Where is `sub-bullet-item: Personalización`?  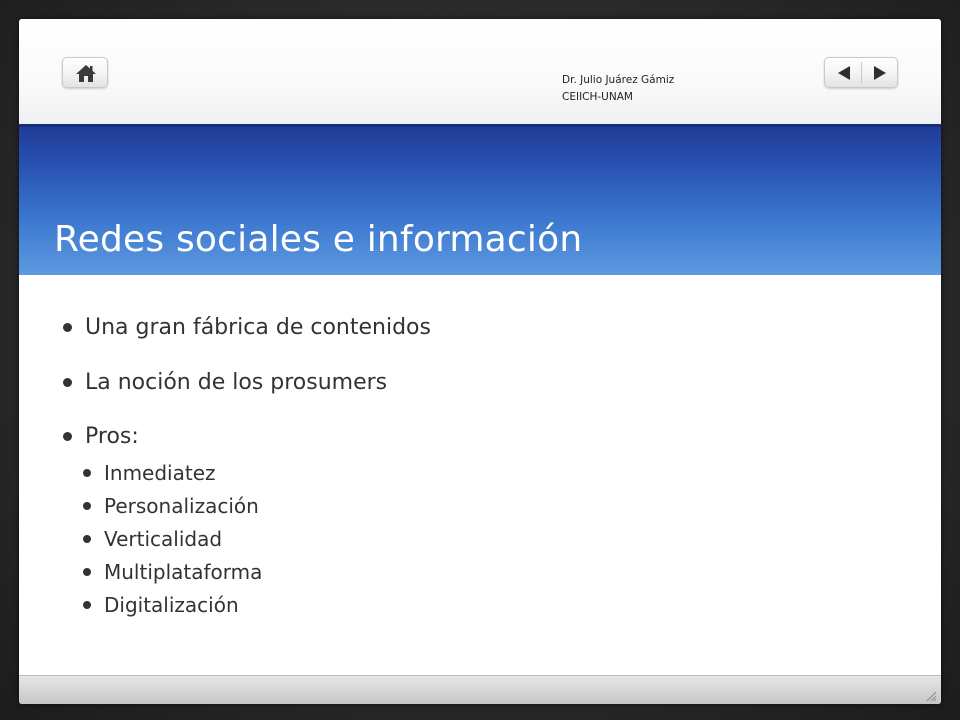 sub-bullet-item: Personalización is located at coordinates (171, 506).